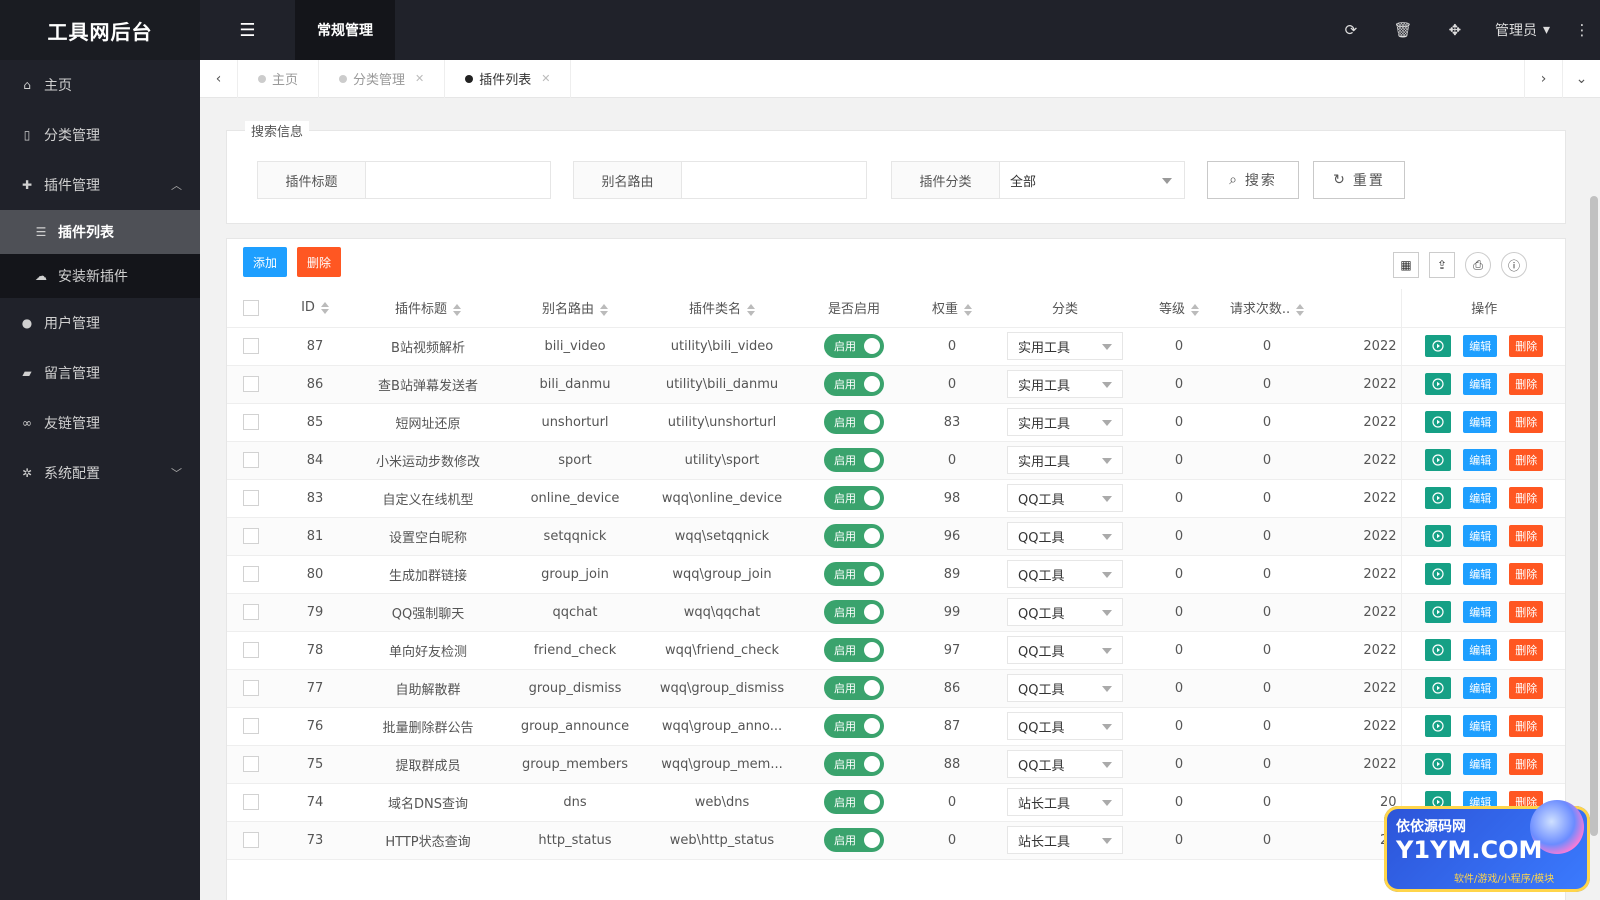 This screenshot has height=900, width=1600. What do you see at coordinates (1406, 265) in the screenshot?
I see `columns-icon: ▦` at bounding box center [1406, 265].